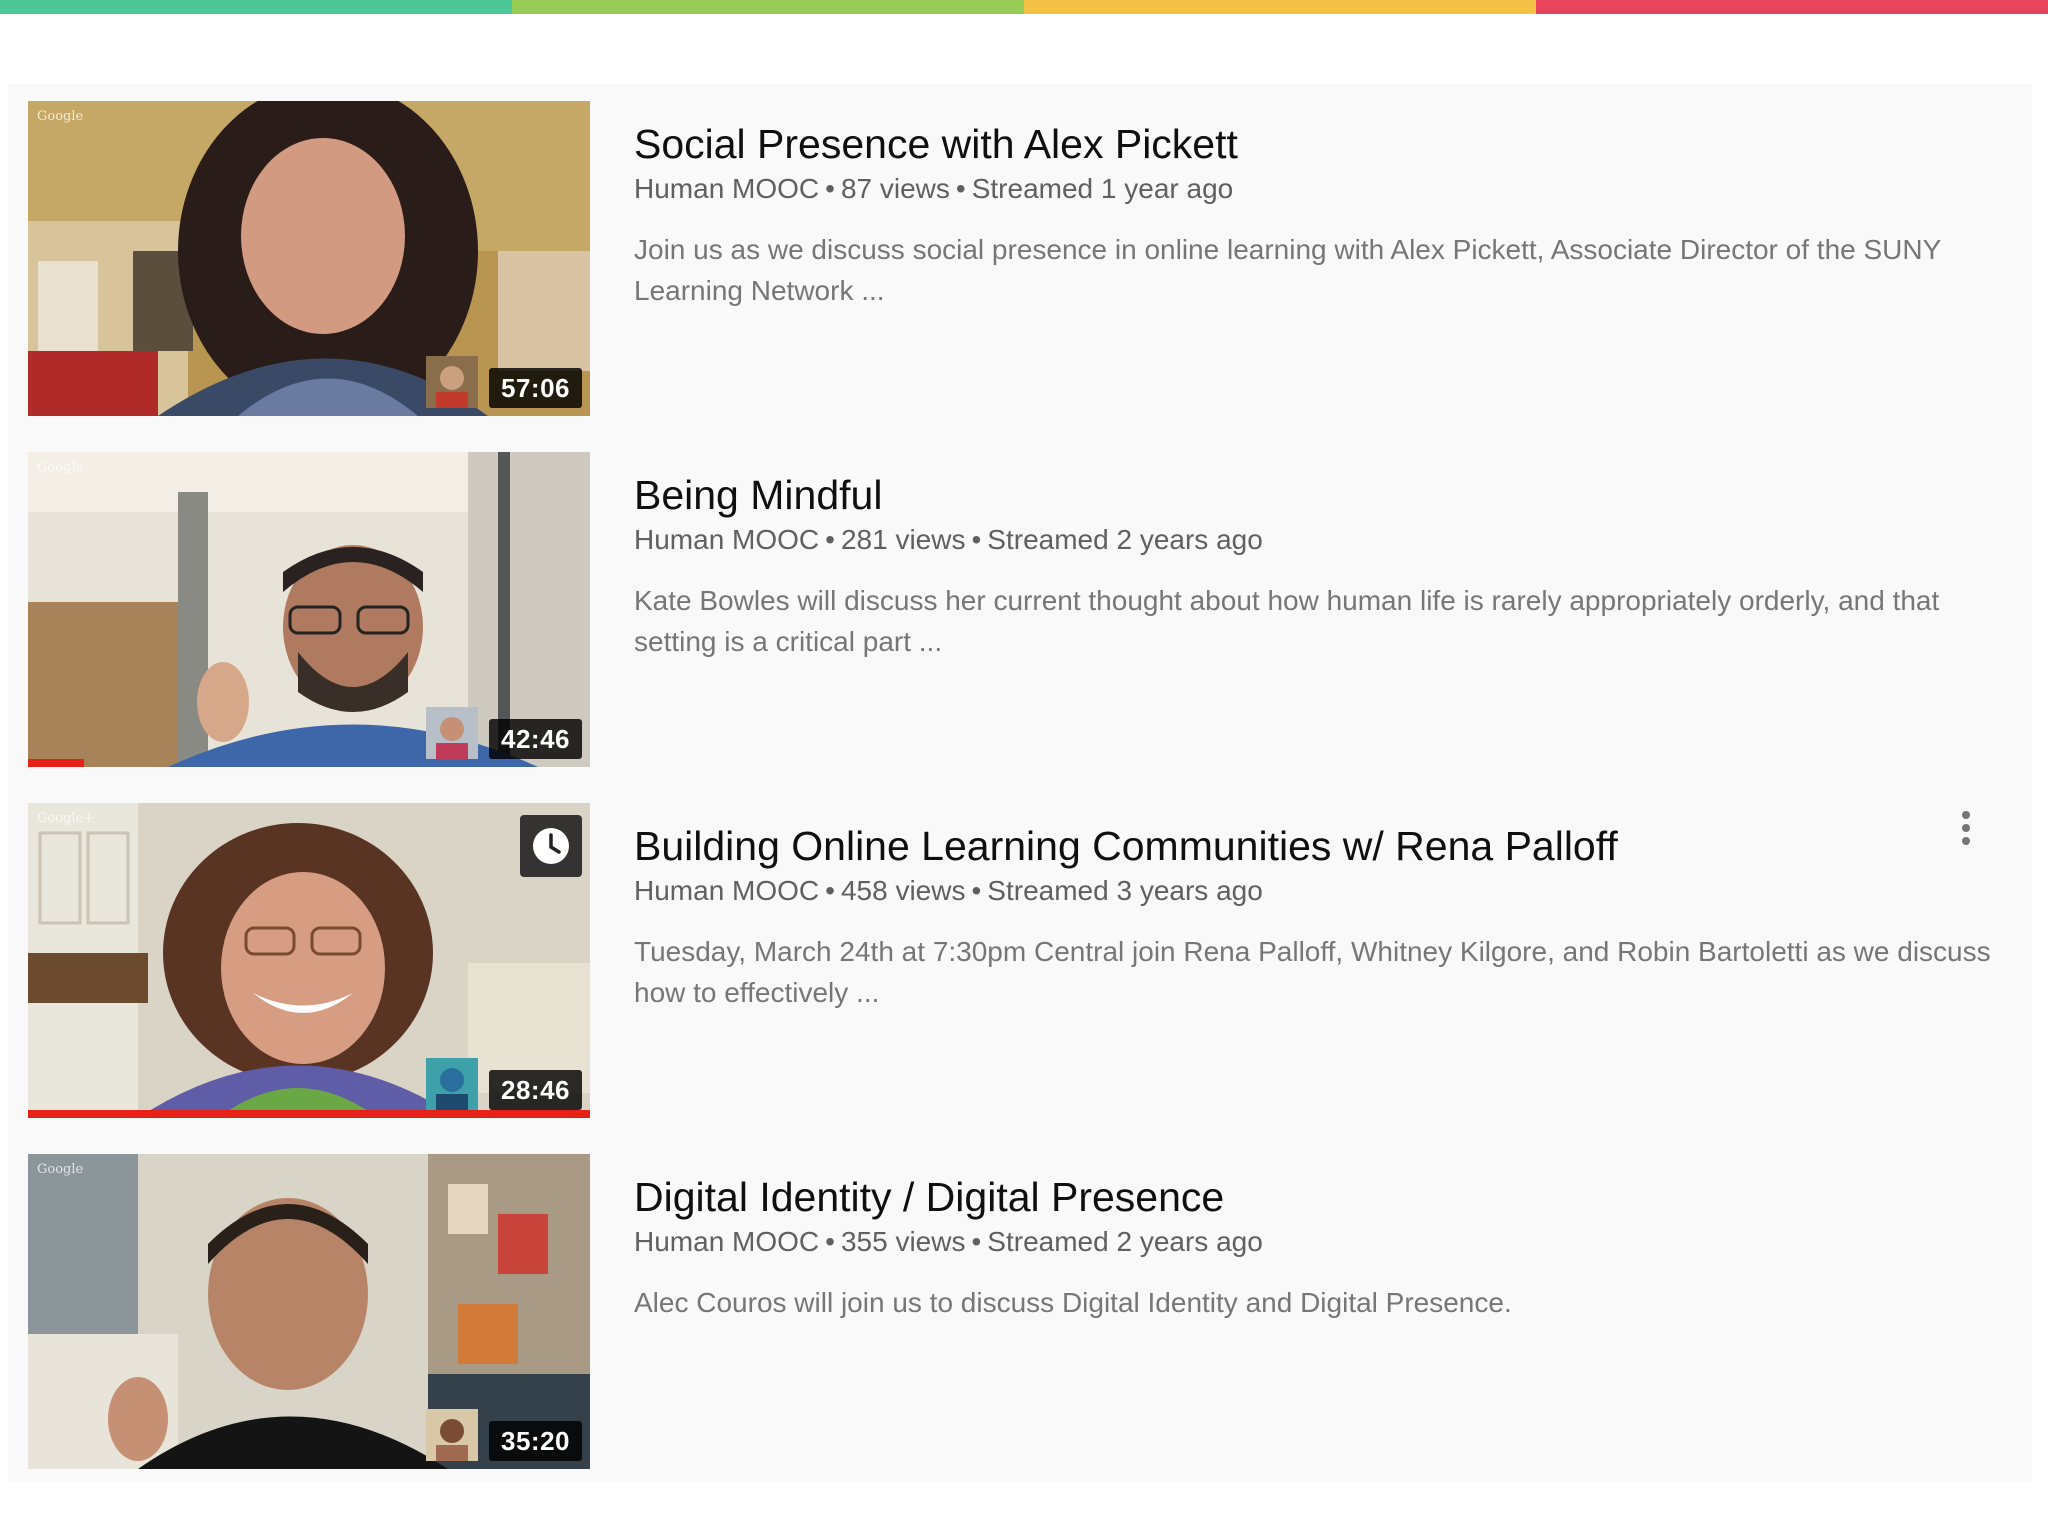  I want to click on clock-icon, so click(551, 846).